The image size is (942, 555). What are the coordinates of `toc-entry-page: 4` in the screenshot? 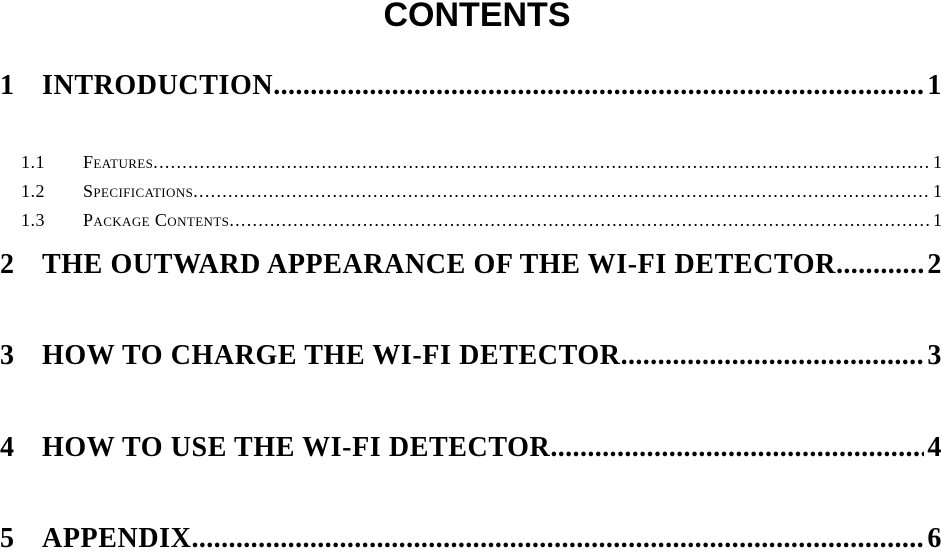 It's located at (933, 448).